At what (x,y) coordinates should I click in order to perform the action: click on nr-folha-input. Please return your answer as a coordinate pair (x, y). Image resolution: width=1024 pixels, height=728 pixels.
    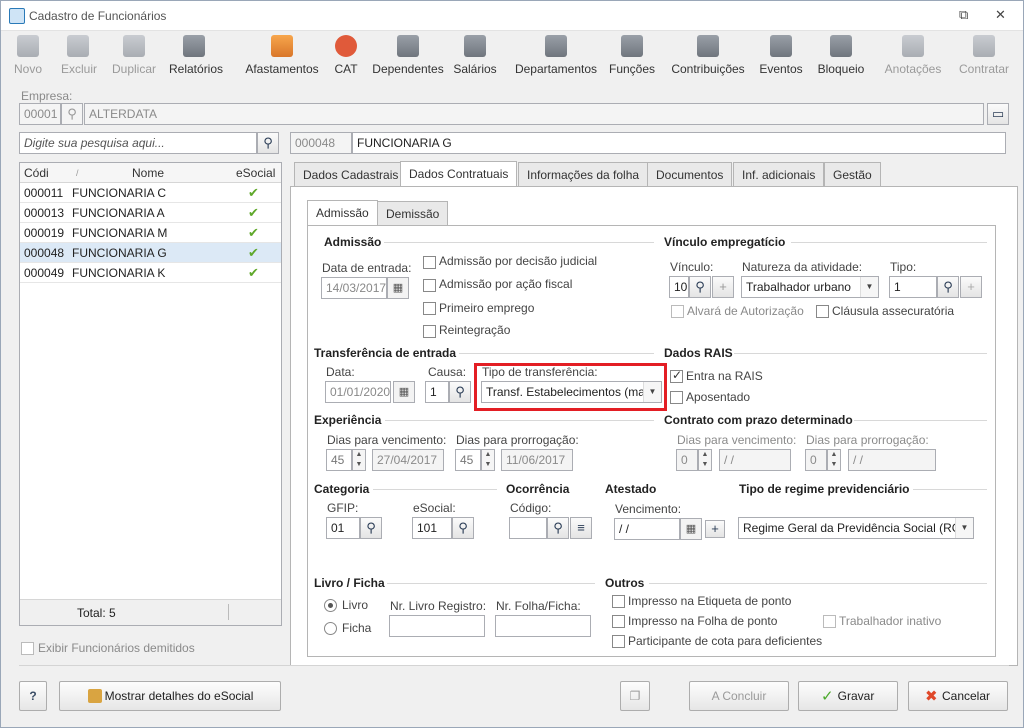
    Looking at the image, I should click on (543, 626).